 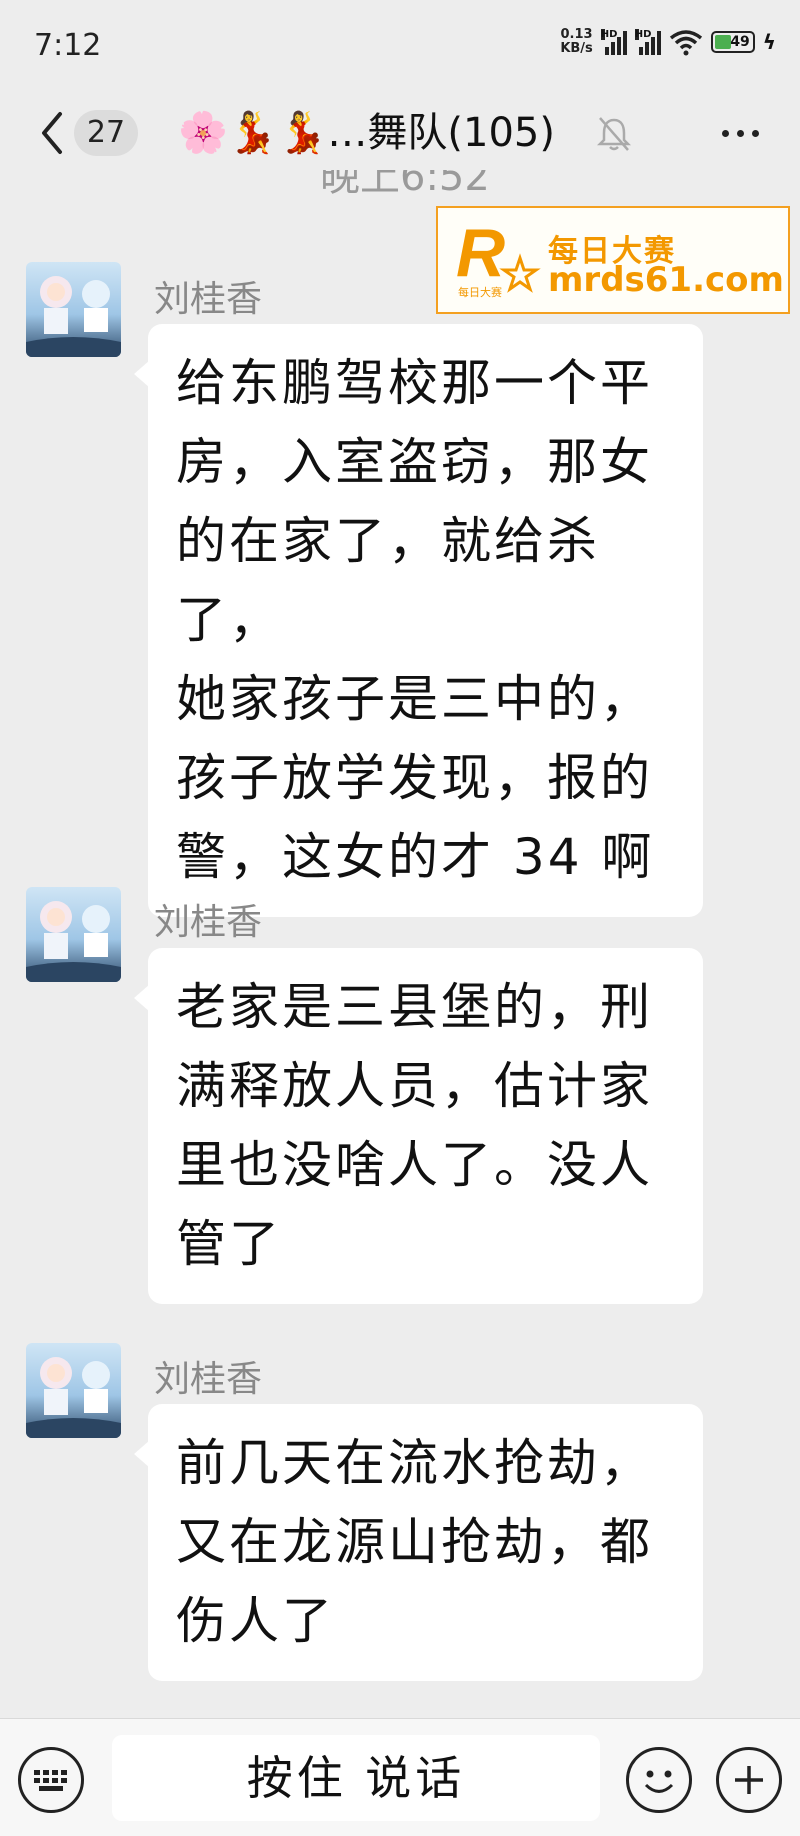 I want to click on signal-icon-2: HD, so click(x=647, y=42).